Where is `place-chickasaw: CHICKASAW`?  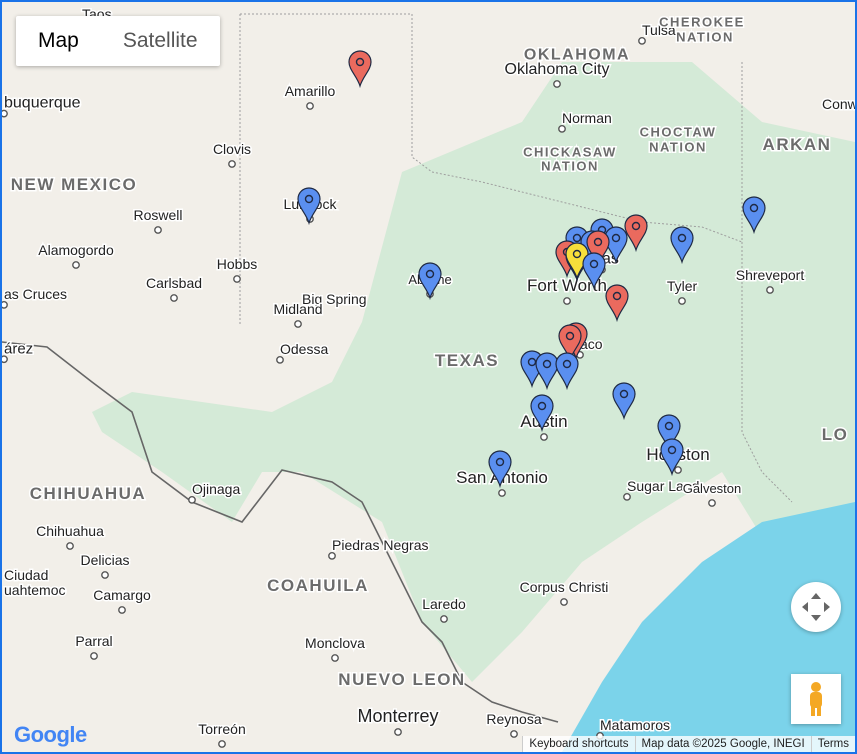 place-chickasaw: CHICKASAW is located at coordinates (569, 152).